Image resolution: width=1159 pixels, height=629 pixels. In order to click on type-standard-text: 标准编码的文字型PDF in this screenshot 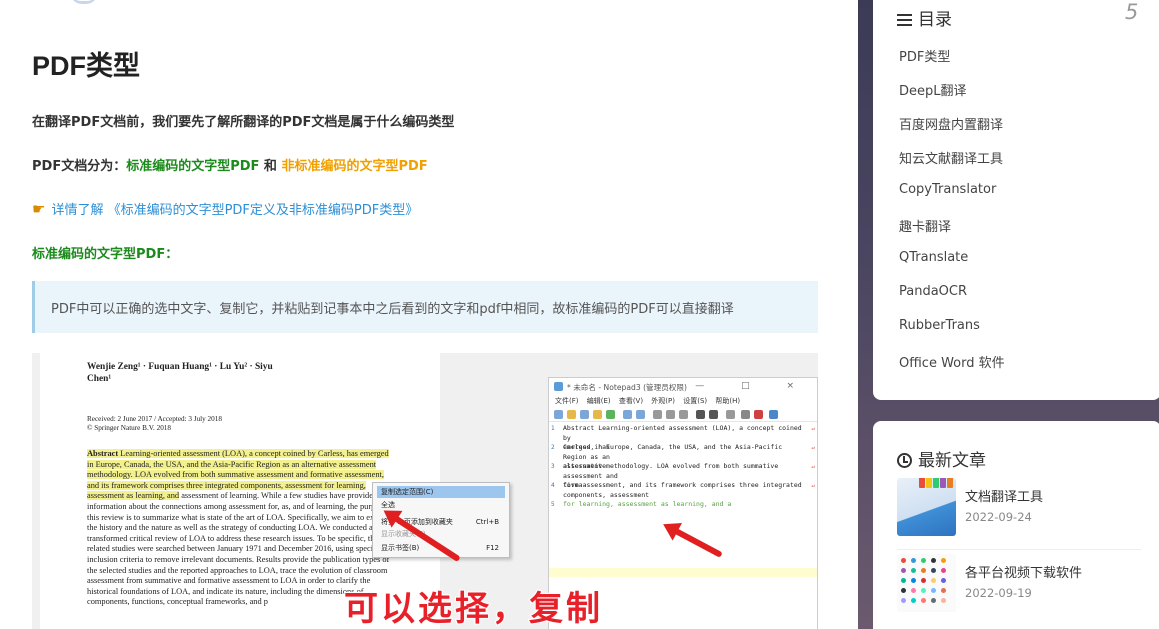, I will do `click(193, 166)`.